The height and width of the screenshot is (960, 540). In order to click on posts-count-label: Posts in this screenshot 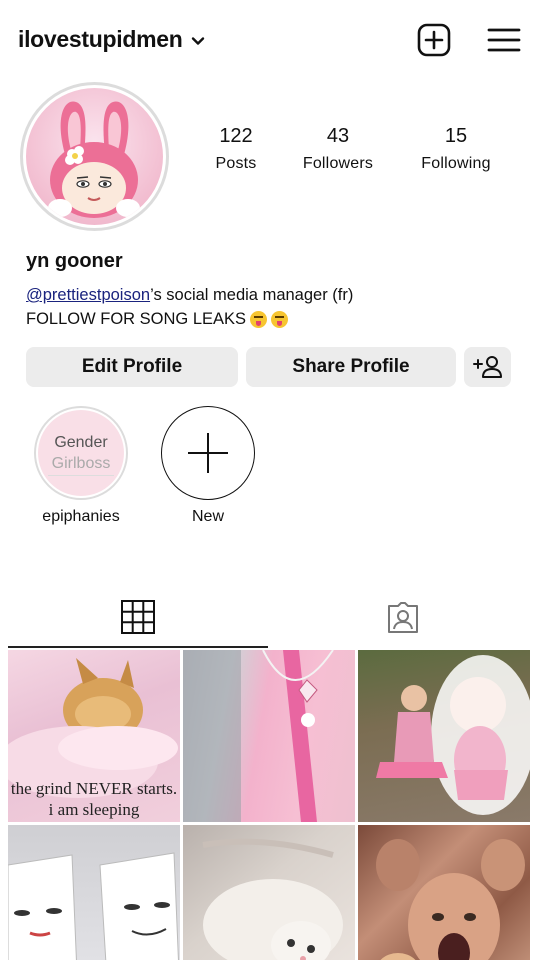, I will do `click(236, 163)`.